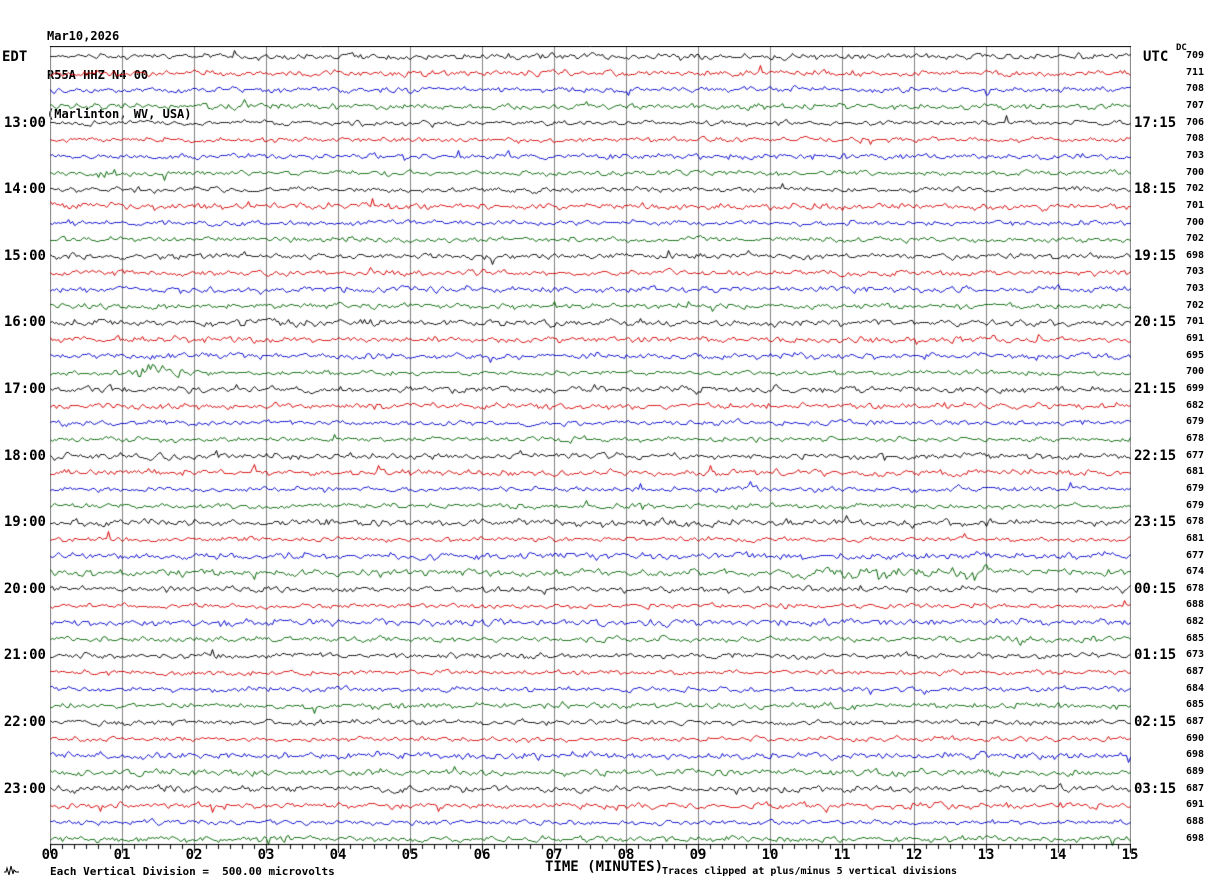 Image resolution: width=1210 pixels, height=886 pixels. I want to click on time-axis-title: TIME (MINUTES), so click(604, 867).